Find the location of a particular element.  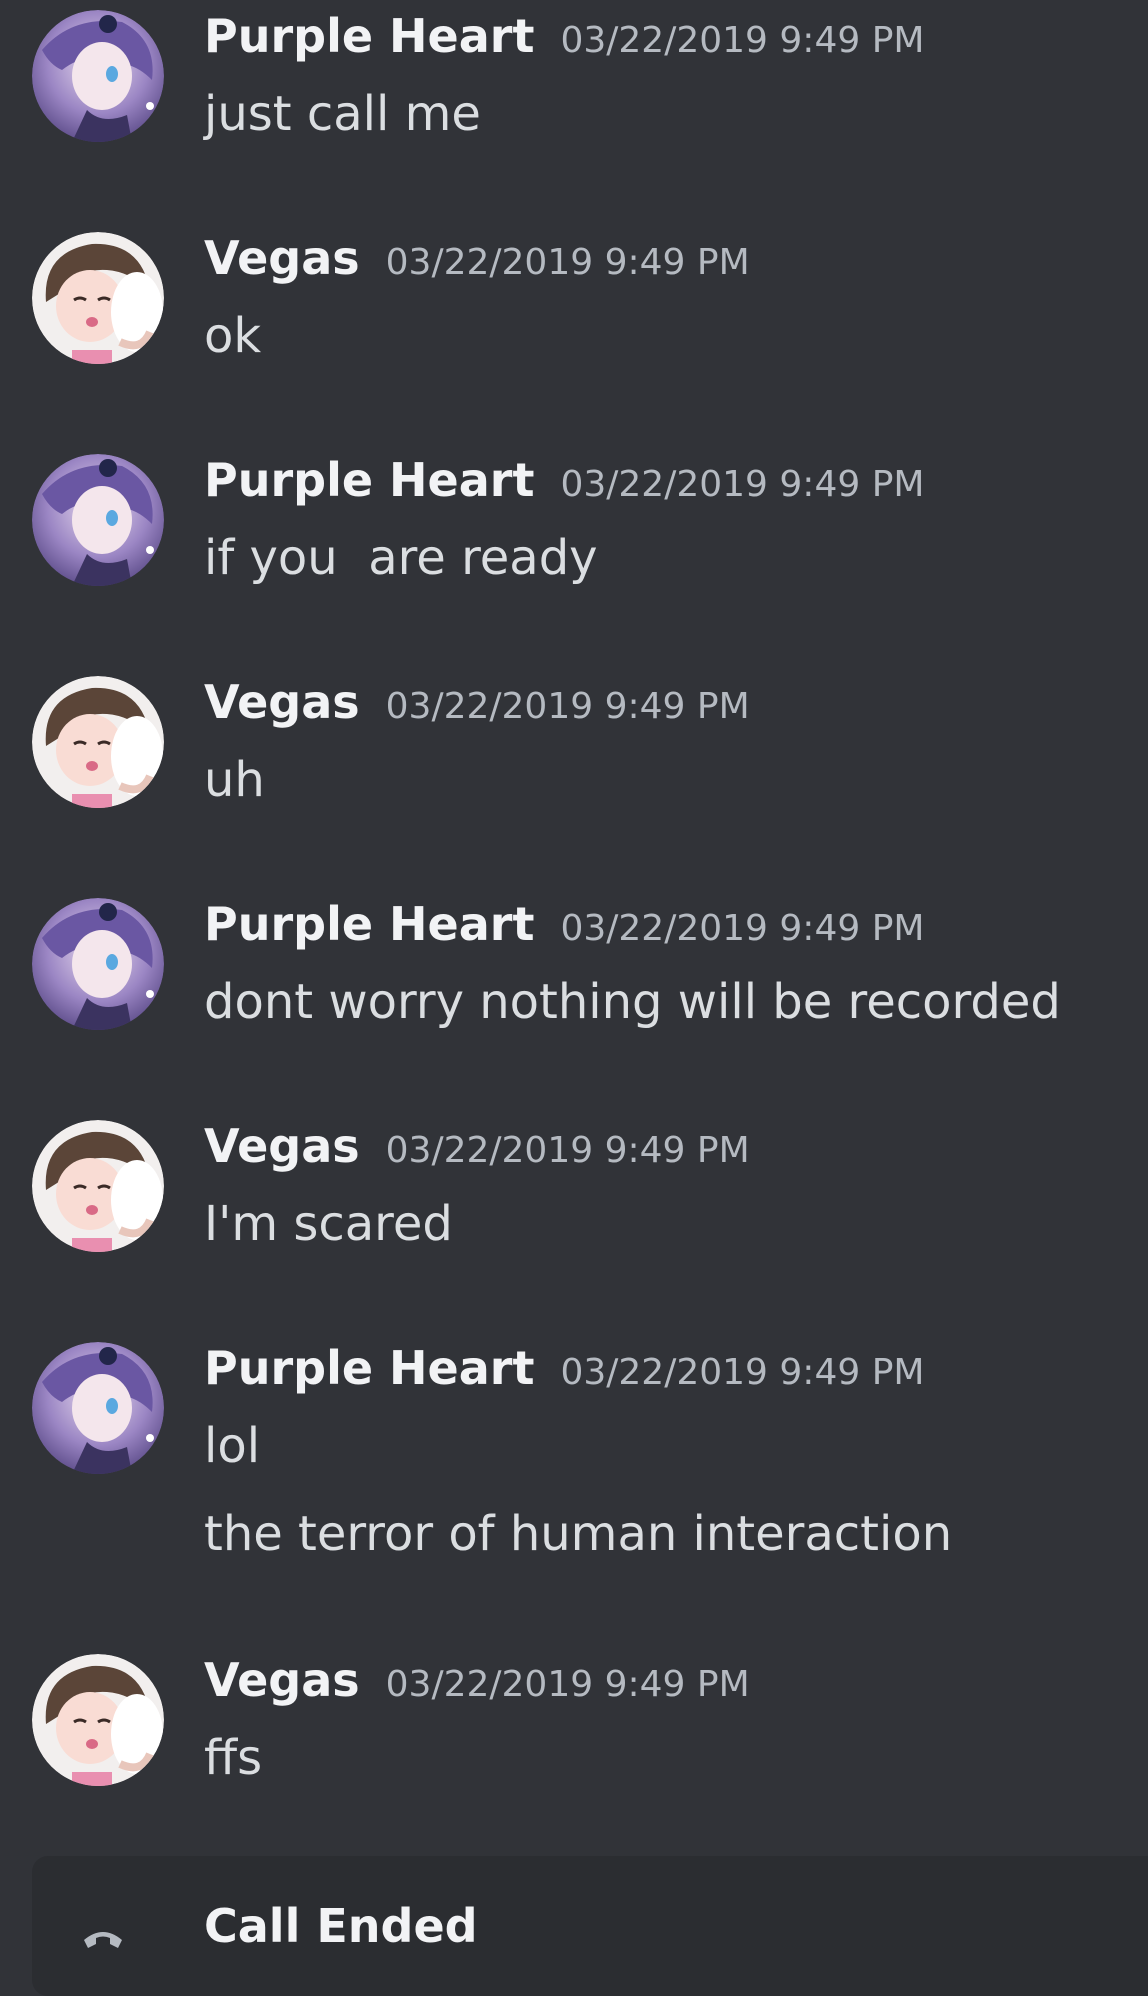

call-ended-card is located at coordinates (590, 1926).